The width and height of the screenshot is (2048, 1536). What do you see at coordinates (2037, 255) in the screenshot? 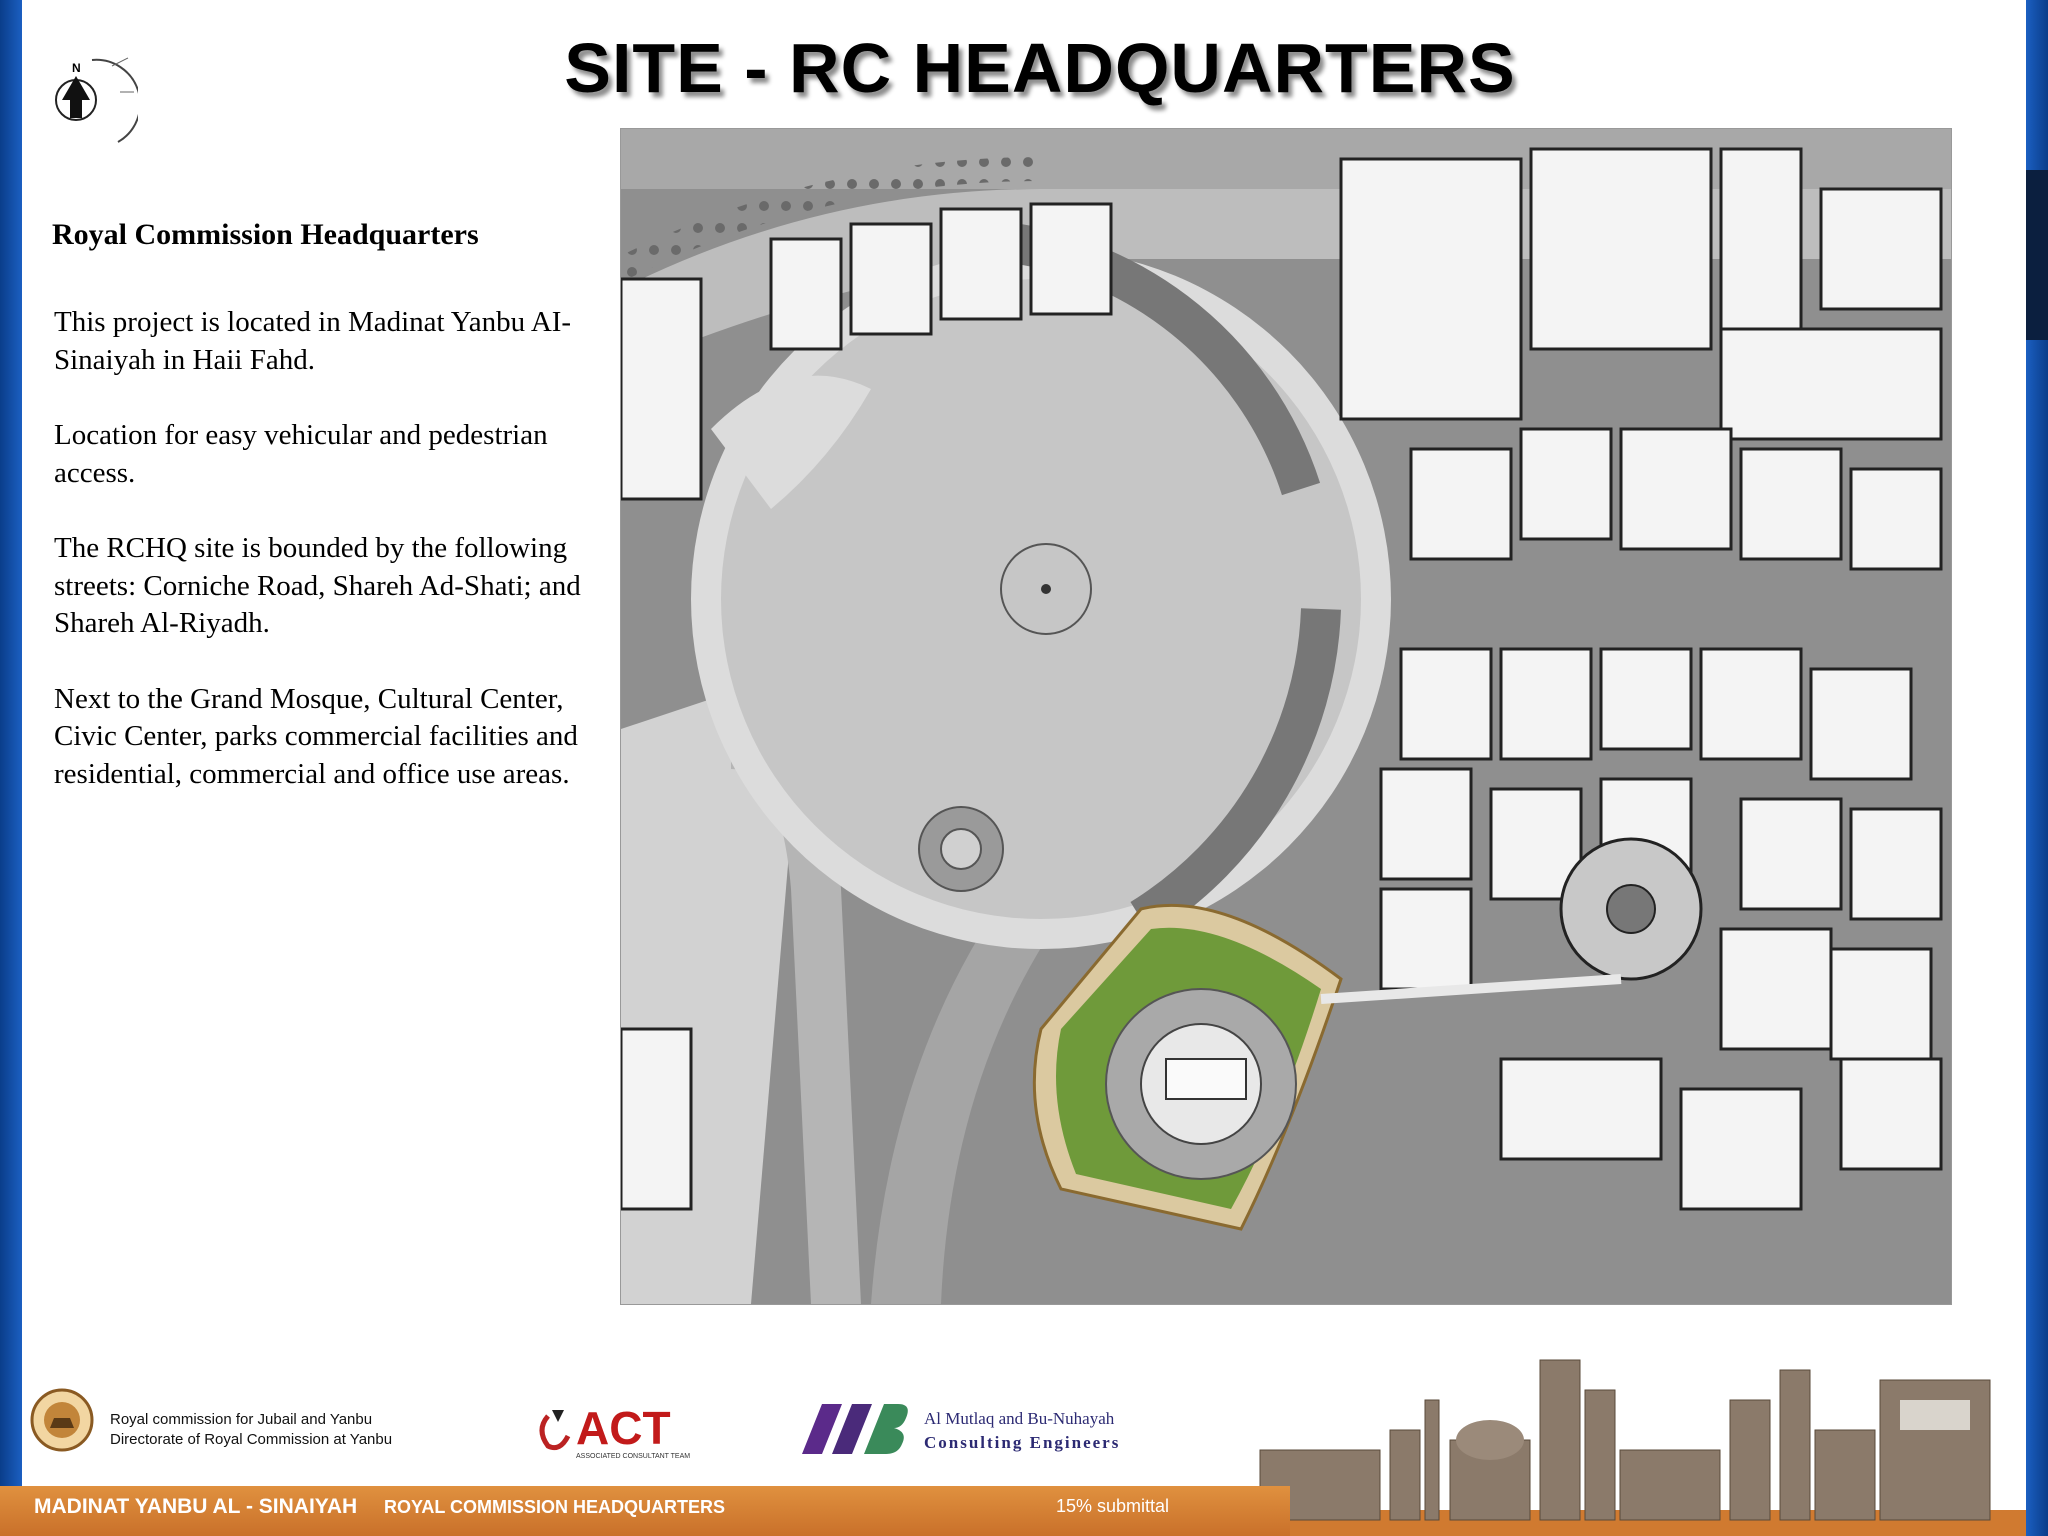
I see `side-tab` at bounding box center [2037, 255].